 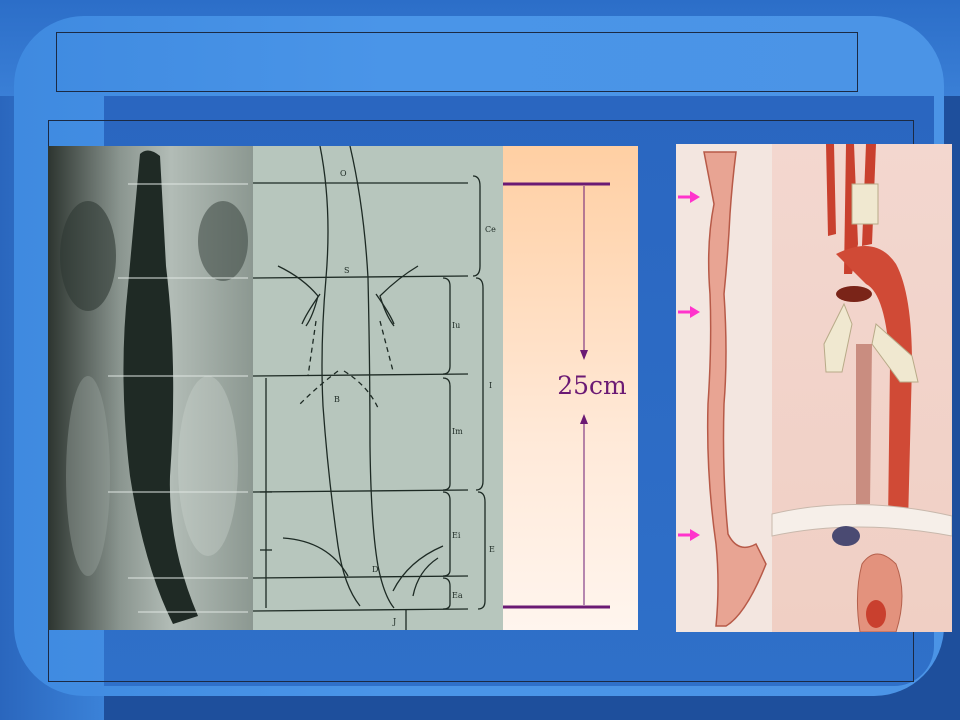 What do you see at coordinates (346, 270) in the screenshot?
I see `label-s: S` at bounding box center [346, 270].